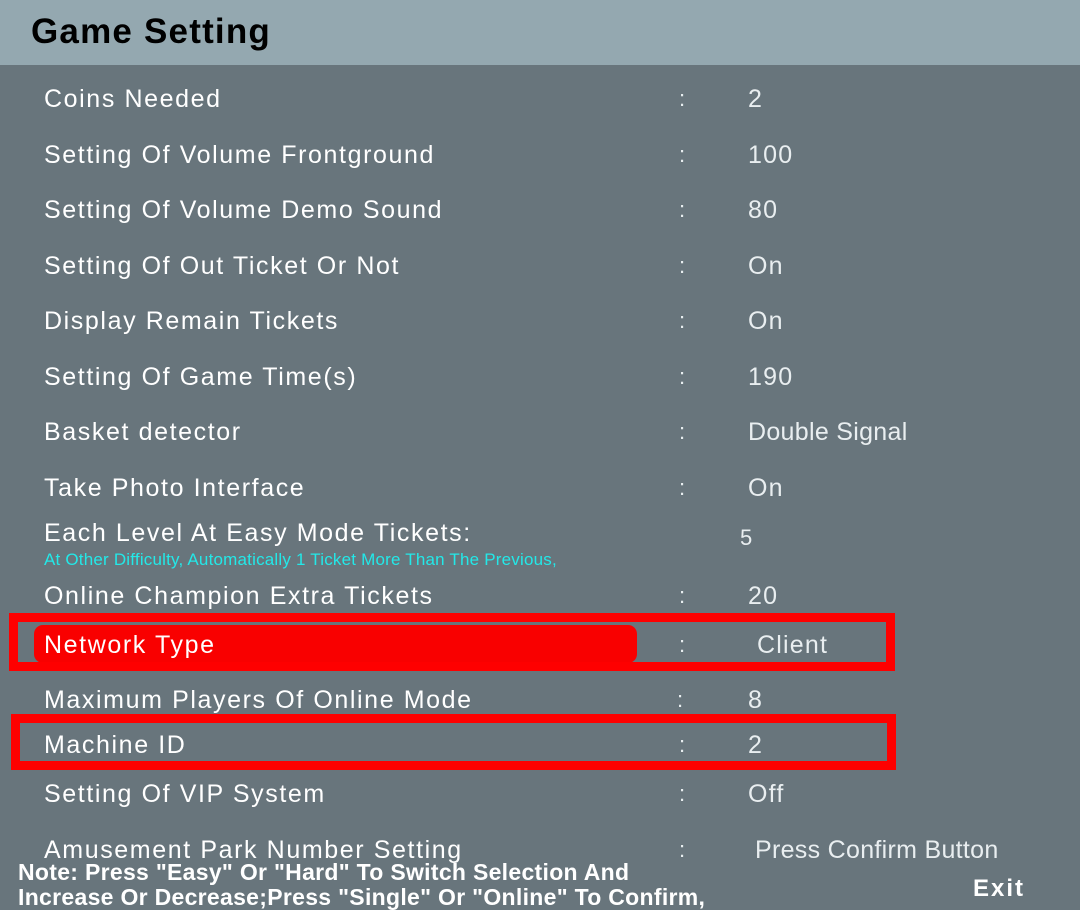 The width and height of the screenshot is (1080, 910). I want to click on setting-label-maximum-players-of-online-mode: Maximum Players Of Online Mode, so click(258, 700).